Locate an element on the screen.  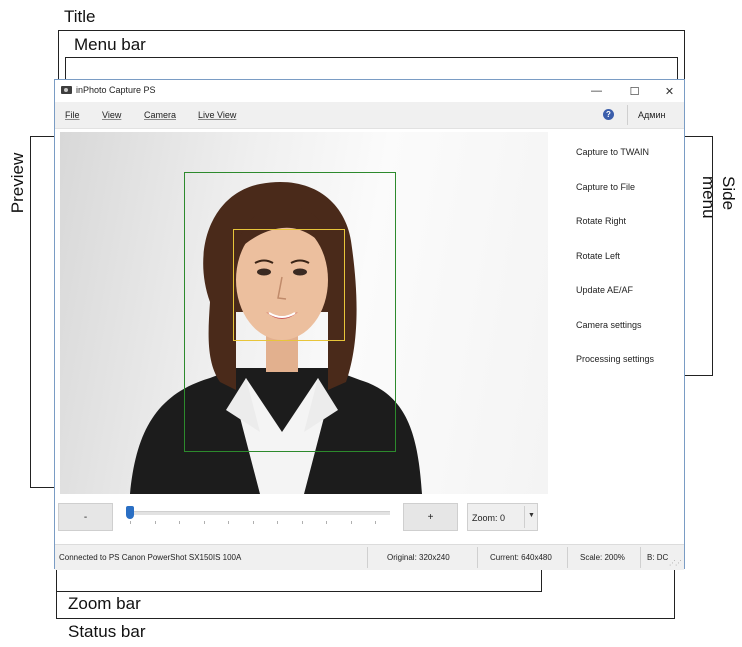
close-button: ✕ is located at coordinates (669, 91).